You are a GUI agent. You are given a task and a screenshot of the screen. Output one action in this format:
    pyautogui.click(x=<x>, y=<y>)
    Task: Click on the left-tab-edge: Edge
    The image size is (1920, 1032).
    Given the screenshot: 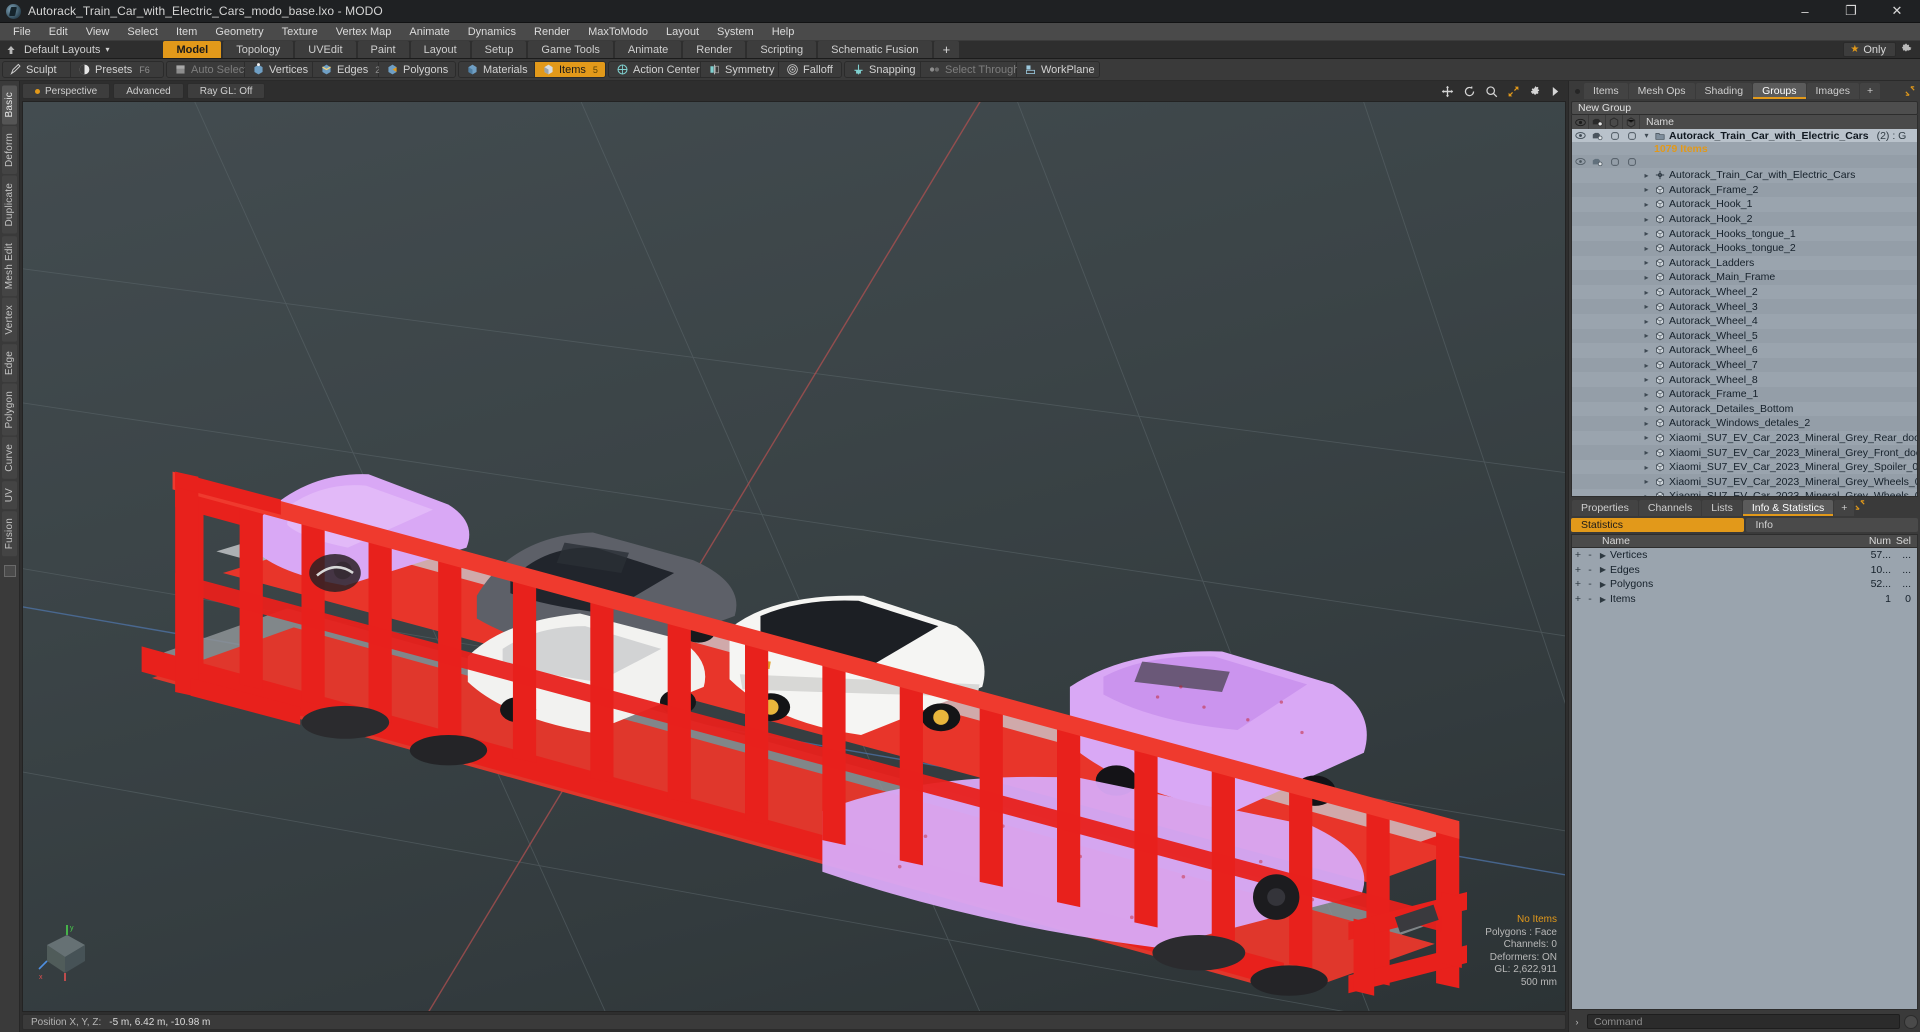 What is the action you would take?
    pyautogui.click(x=9, y=362)
    